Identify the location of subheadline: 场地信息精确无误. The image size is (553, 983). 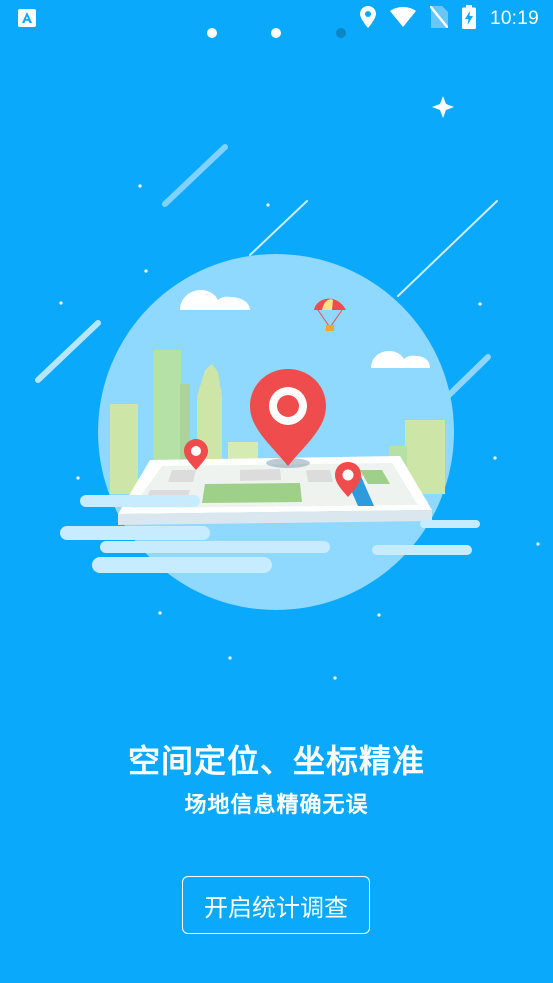
(276, 805).